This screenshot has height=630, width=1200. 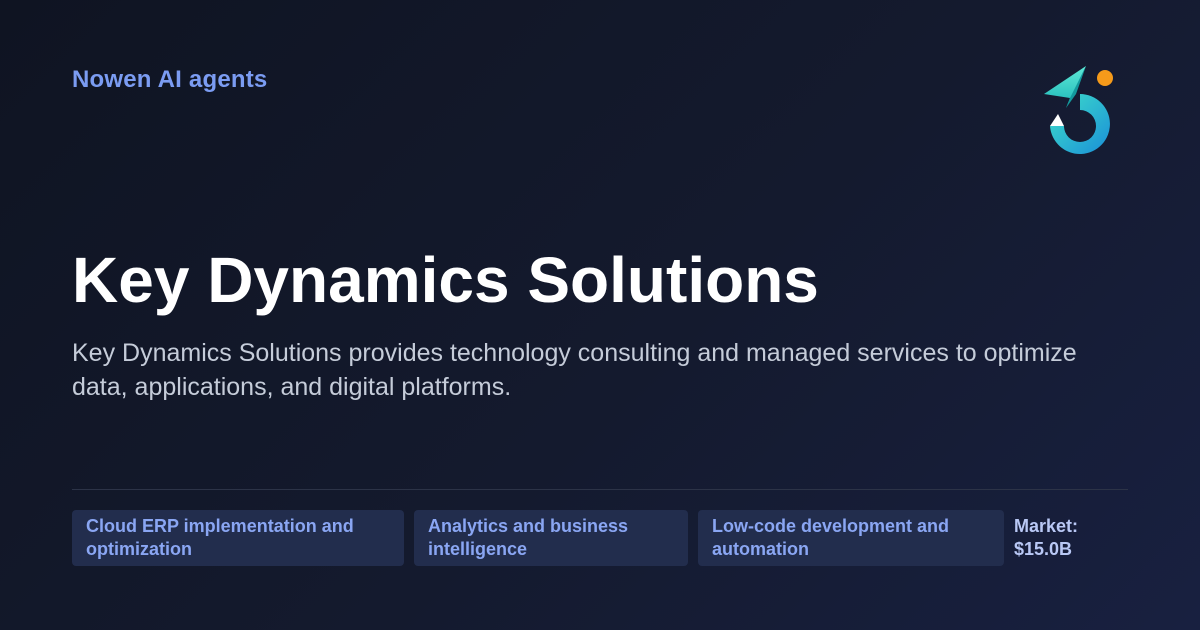 I want to click on market-size: Market: $15.0B, so click(x=1069, y=535).